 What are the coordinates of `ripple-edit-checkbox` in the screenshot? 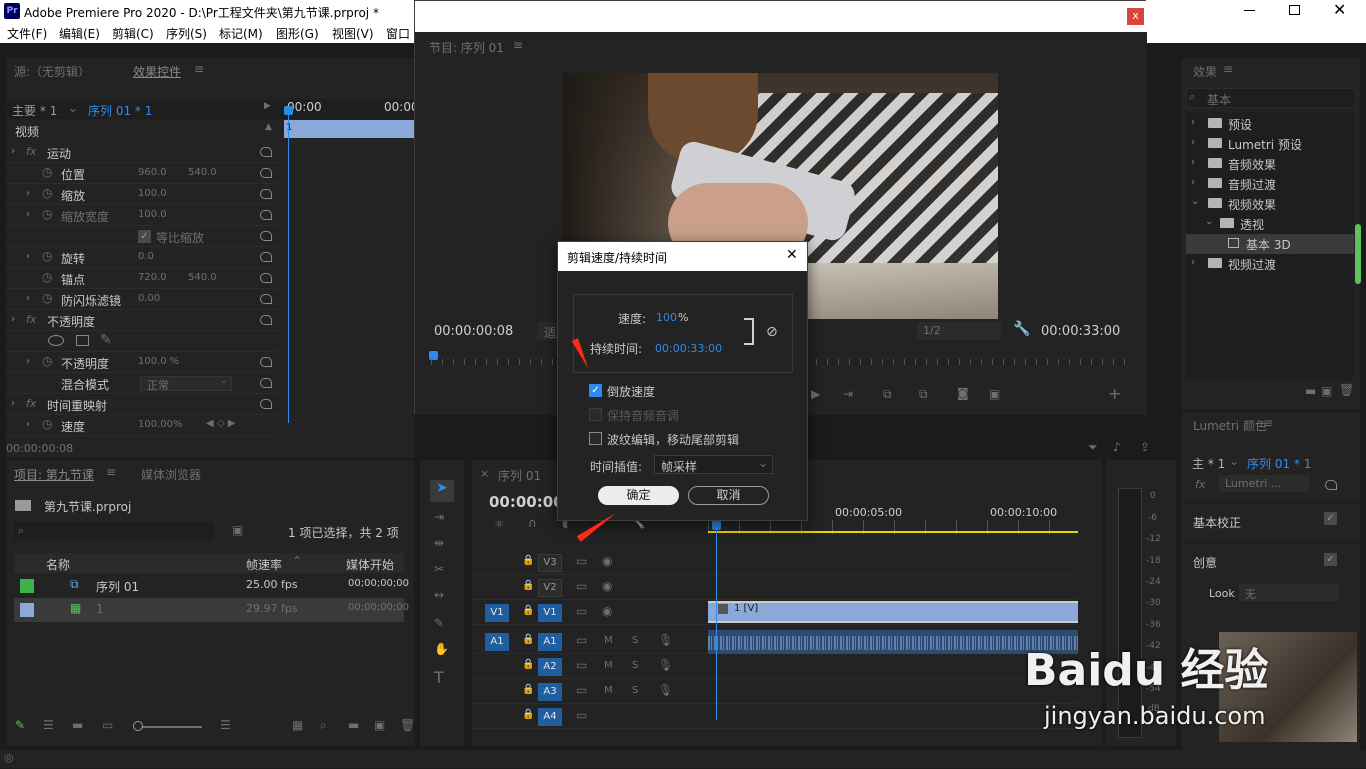 It's located at (595, 438).